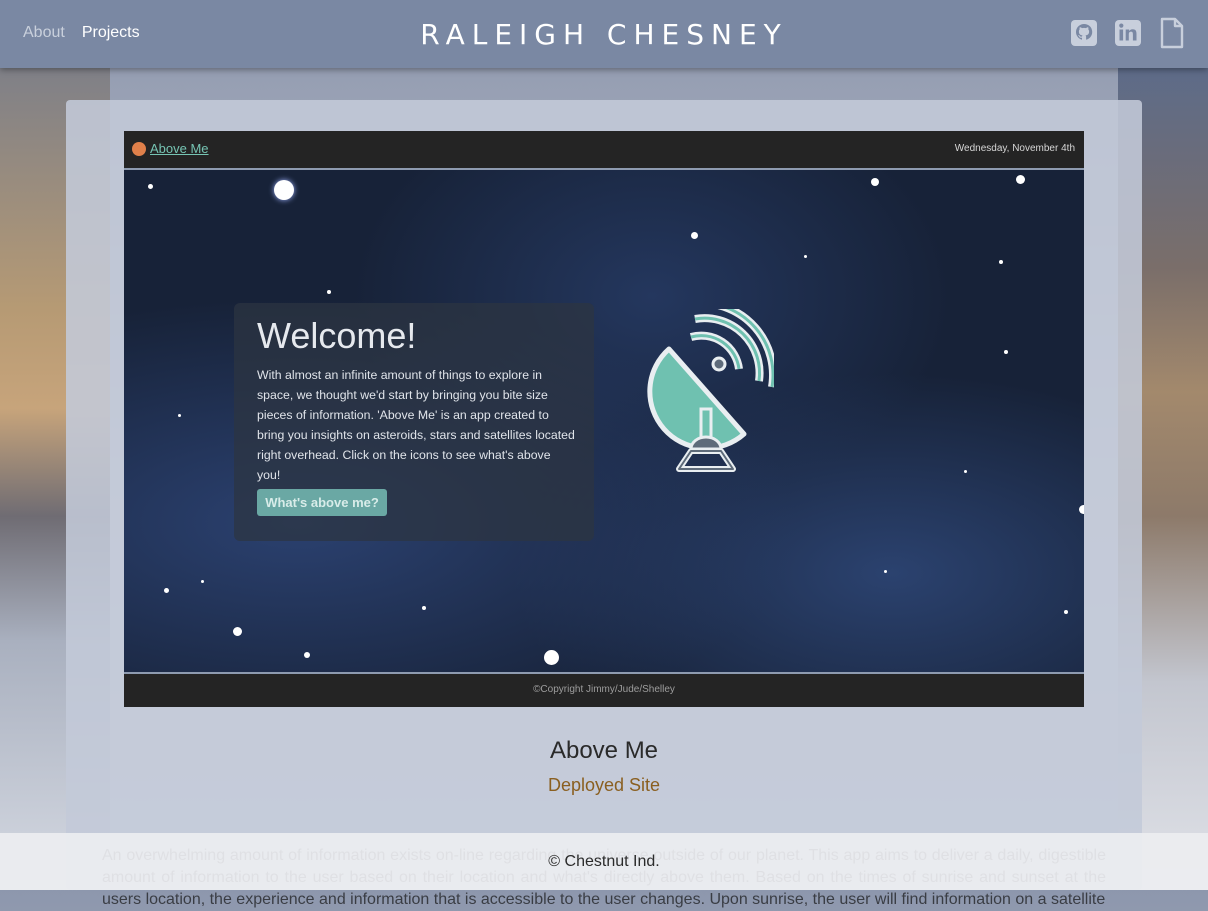 Image resolution: width=1208 pixels, height=911 pixels. What do you see at coordinates (1014, 148) in the screenshot?
I see `screenshot-date: Wednesday, November 4th` at bounding box center [1014, 148].